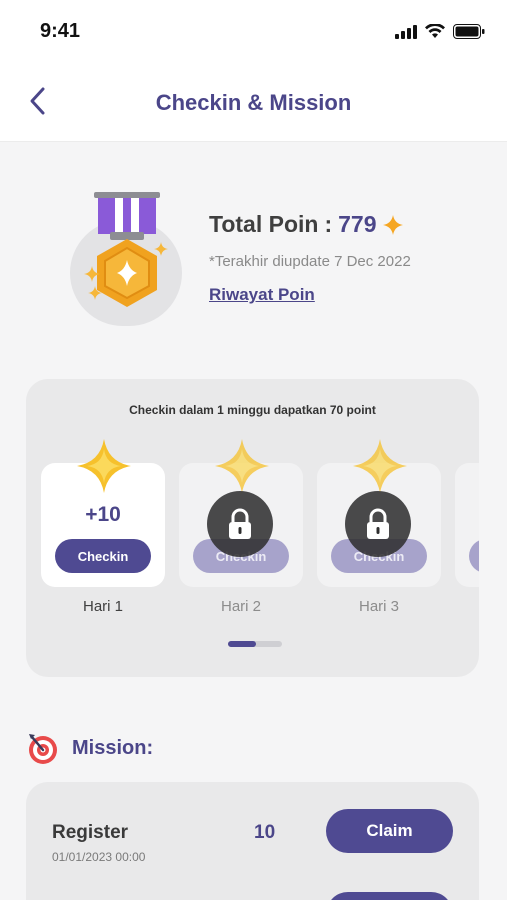 The image size is (507, 900). I want to click on total-points: Total Poin : 779, so click(306, 224).